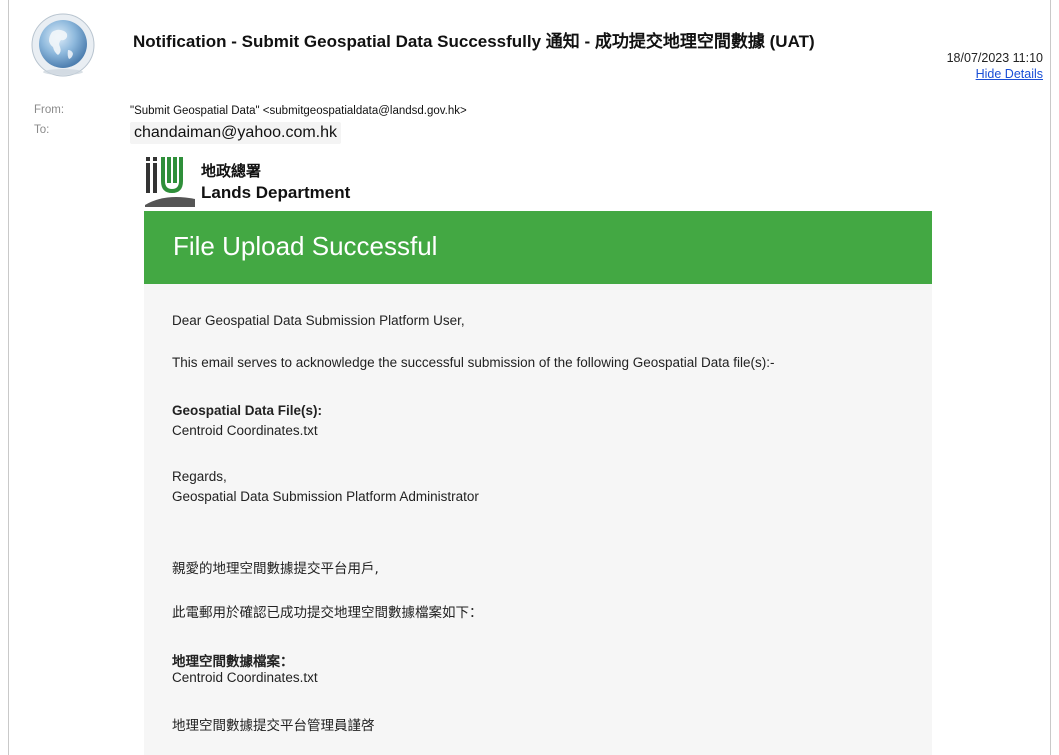  I want to click on to-value: chandaiman@yahoo.com.hk, so click(236, 133).